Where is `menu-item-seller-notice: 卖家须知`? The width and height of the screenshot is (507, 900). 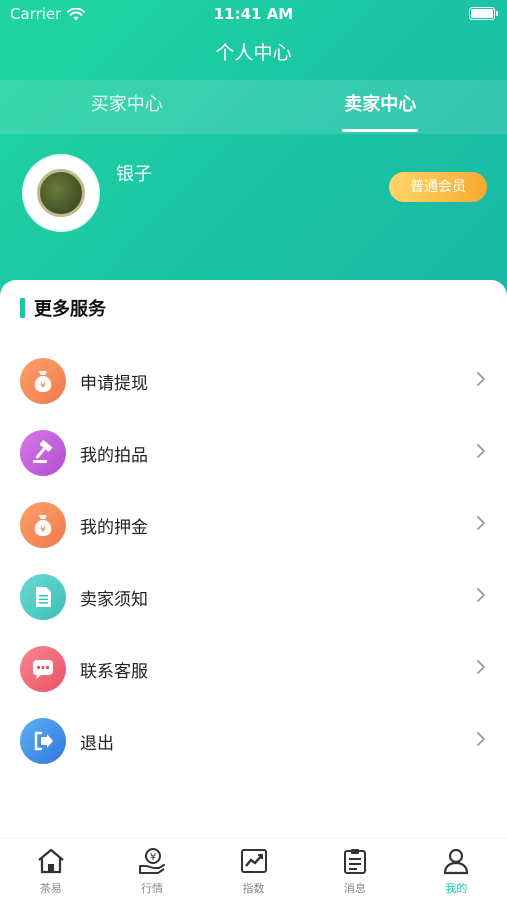 menu-item-seller-notice: 卖家须知 is located at coordinates (253, 596).